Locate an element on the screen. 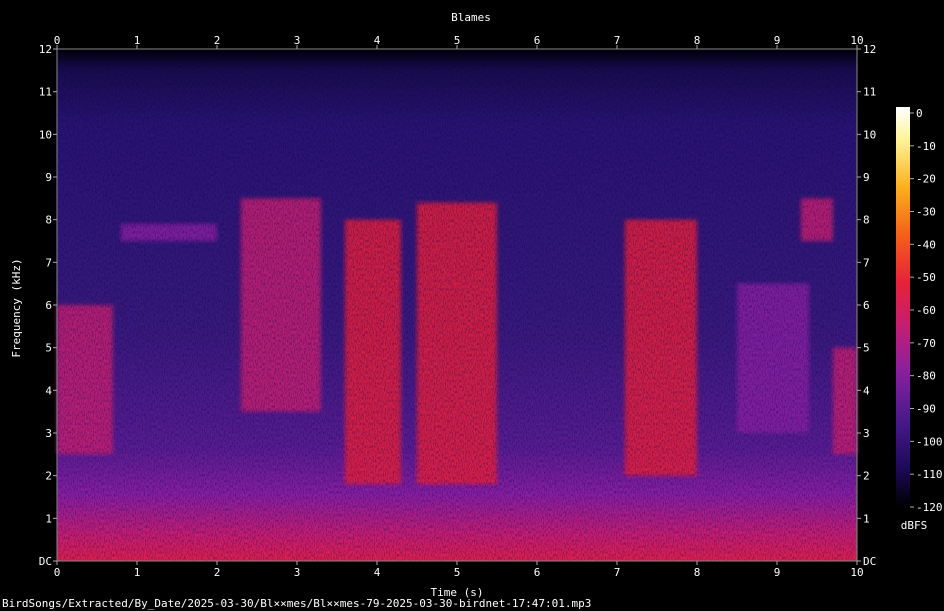 This screenshot has height=611, width=944. y-tick-right-label-8: 8 is located at coordinates (866, 220).